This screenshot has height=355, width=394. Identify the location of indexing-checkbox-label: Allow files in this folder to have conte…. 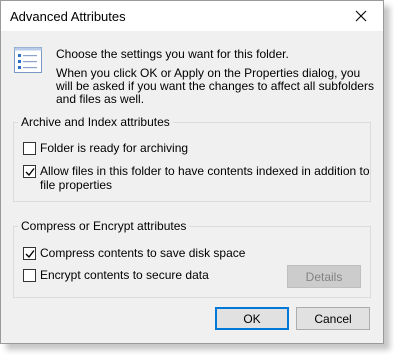
(205, 178).